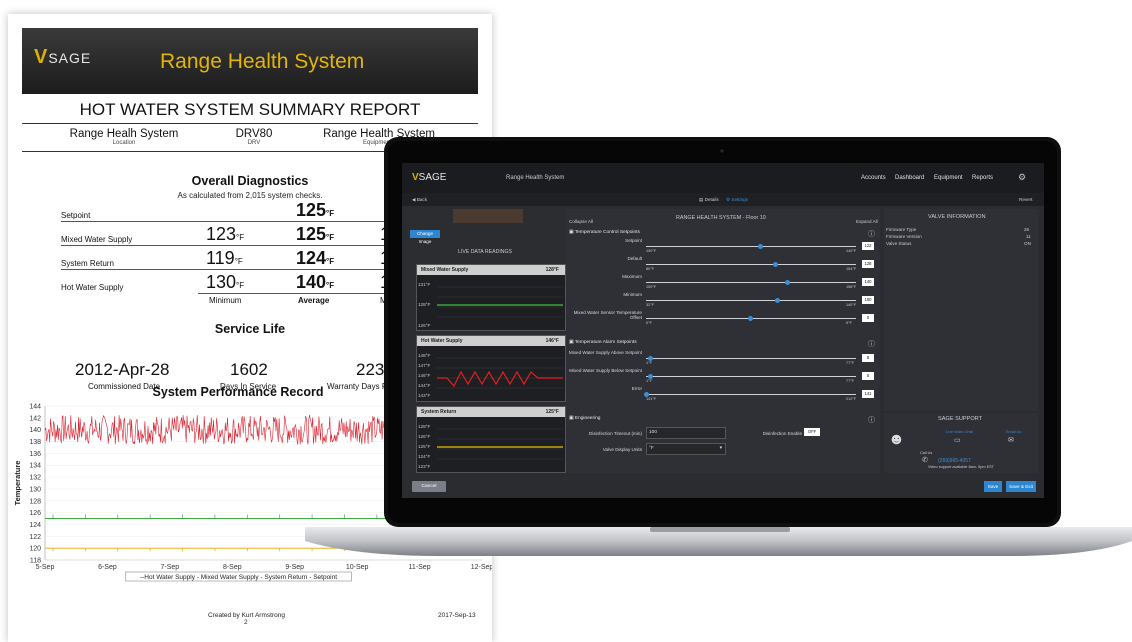 This screenshot has width=1132, height=642. I want to click on app-subbar: ◀ Back ▤ Details ⚙ Settings Revert, so click(723, 199).